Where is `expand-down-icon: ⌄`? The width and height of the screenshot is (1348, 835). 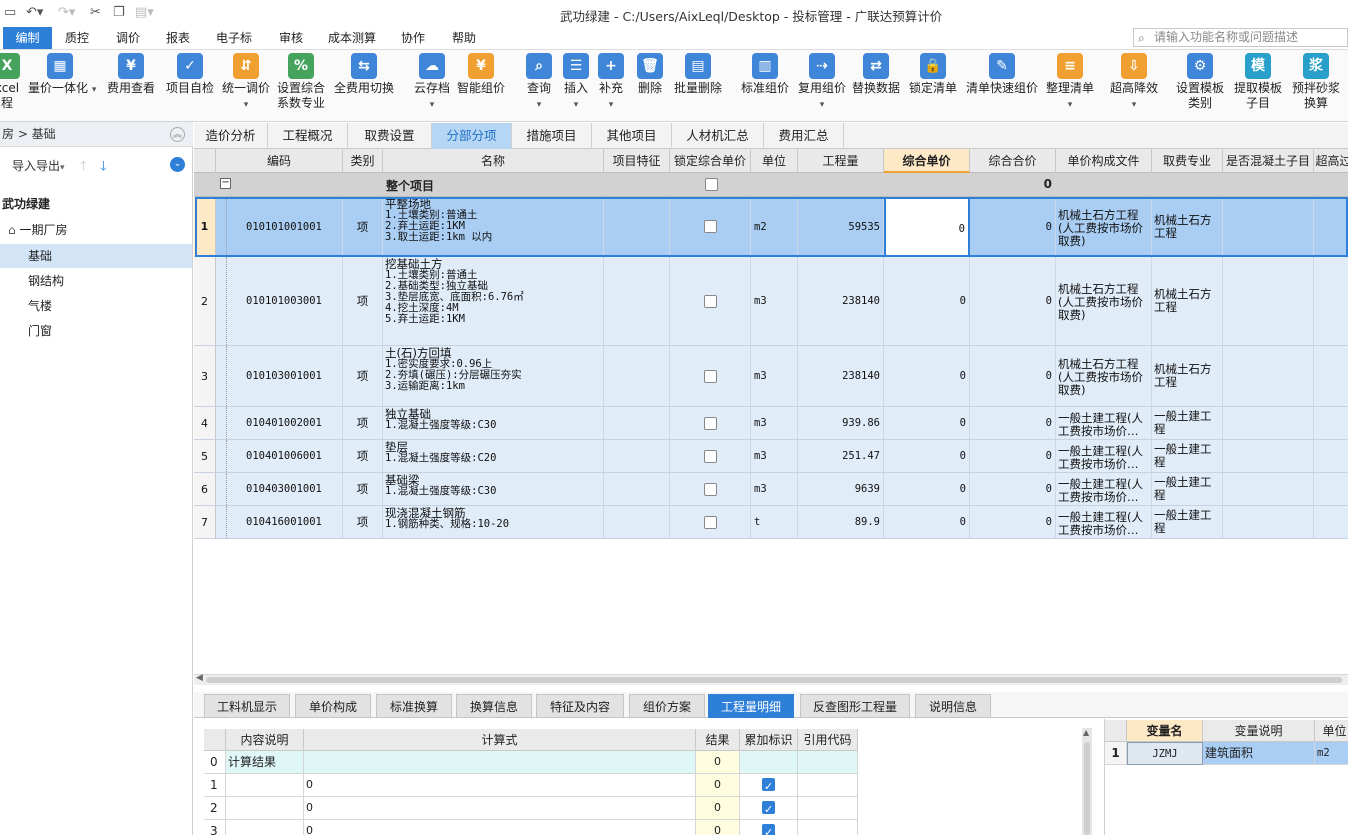
expand-down-icon: ⌄ is located at coordinates (177, 164).